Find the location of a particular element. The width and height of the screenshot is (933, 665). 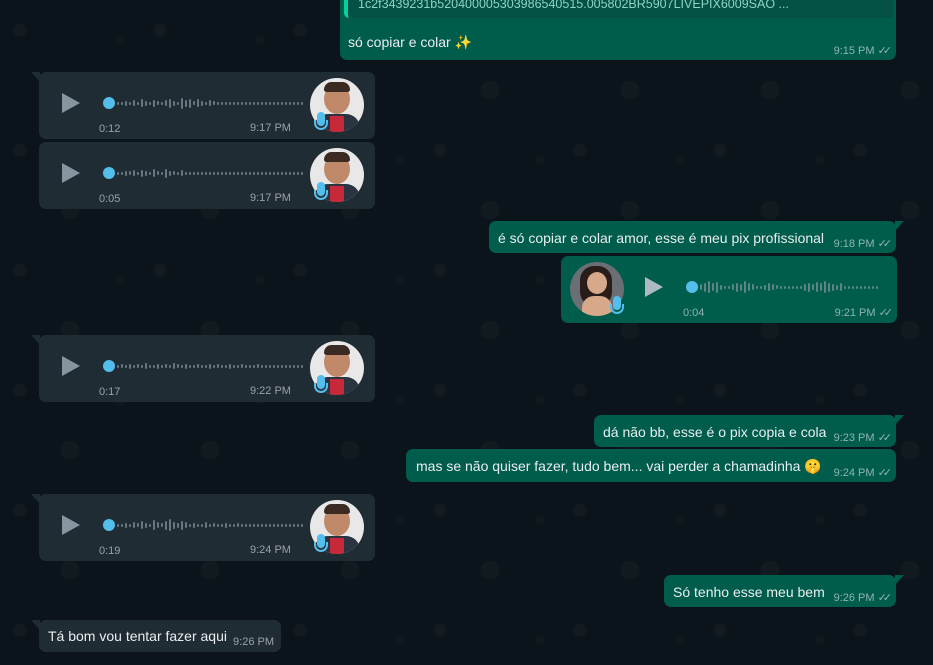

message-meta: 9:23 PM ✓✓ is located at coordinates (863, 438).